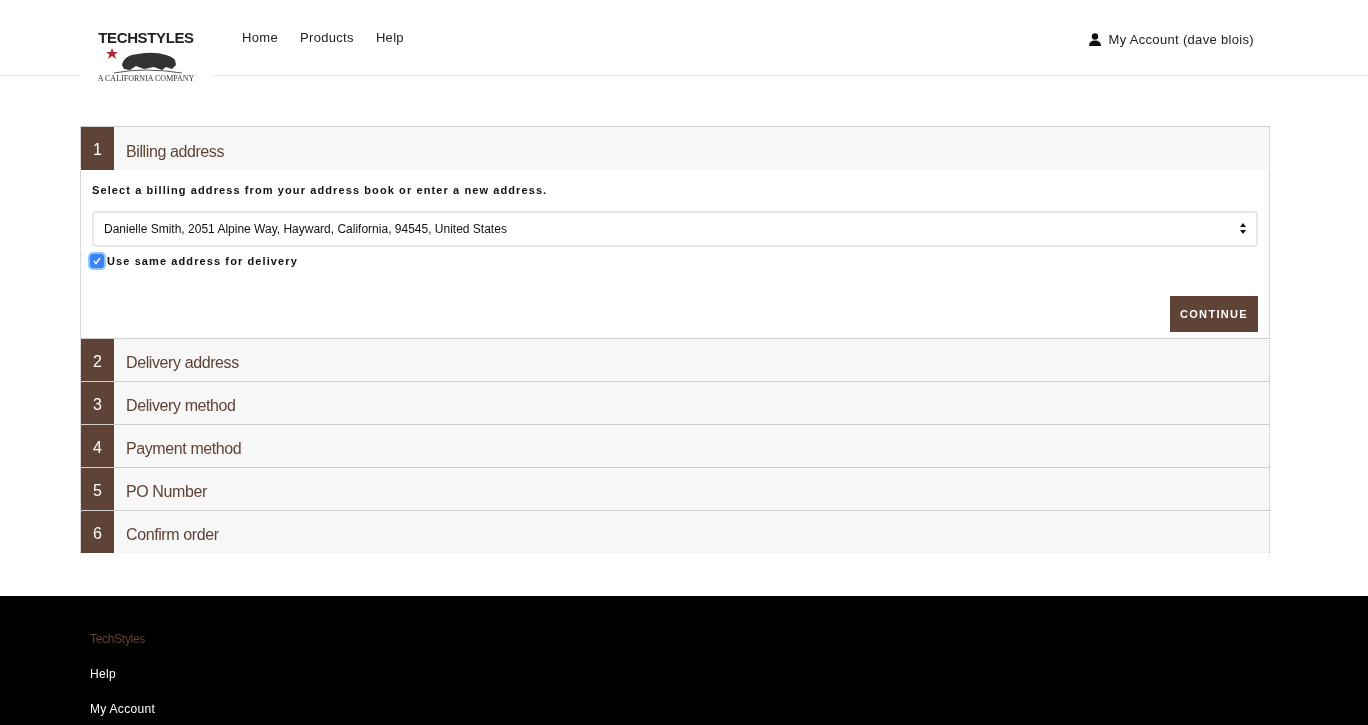 The image size is (1368, 725). I want to click on step-number: 1, so click(97, 148).